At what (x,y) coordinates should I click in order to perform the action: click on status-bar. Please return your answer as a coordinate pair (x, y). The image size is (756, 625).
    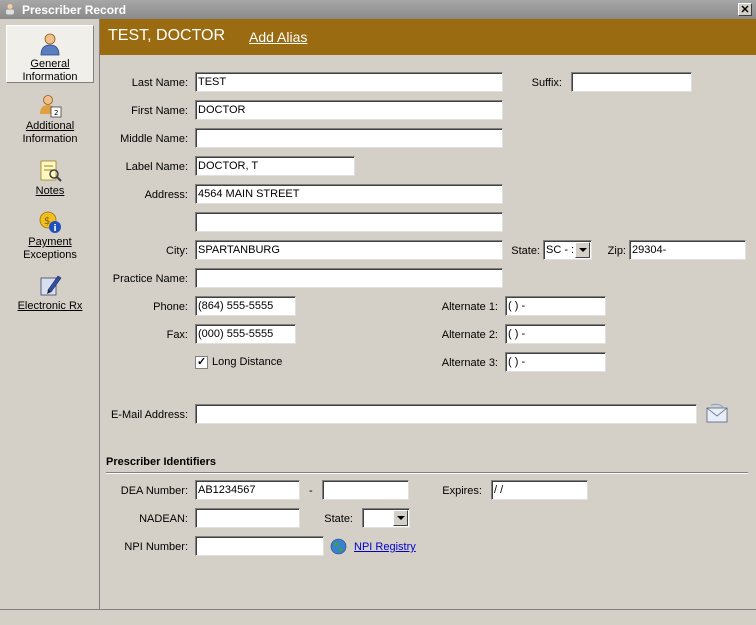
    Looking at the image, I should click on (378, 617).